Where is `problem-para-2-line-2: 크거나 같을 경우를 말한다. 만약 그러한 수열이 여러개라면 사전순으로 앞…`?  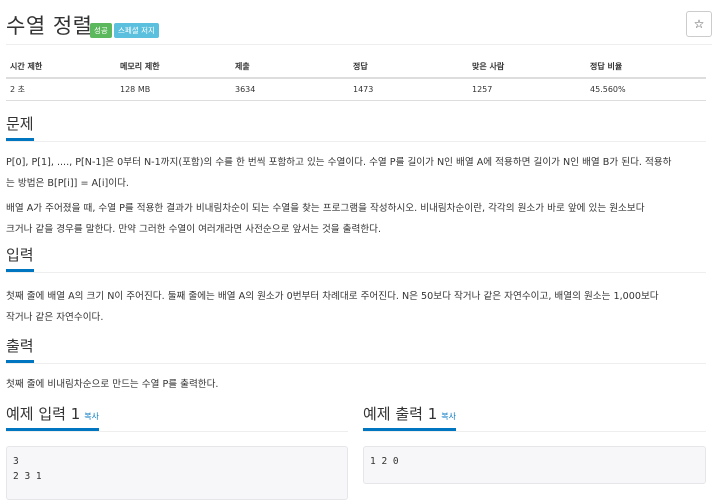 problem-para-2-line-2: 크거나 같을 경우를 말한다. 만약 그러한 수열이 여러개라면 사전순으로 앞… is located at coordinates (194, 229).